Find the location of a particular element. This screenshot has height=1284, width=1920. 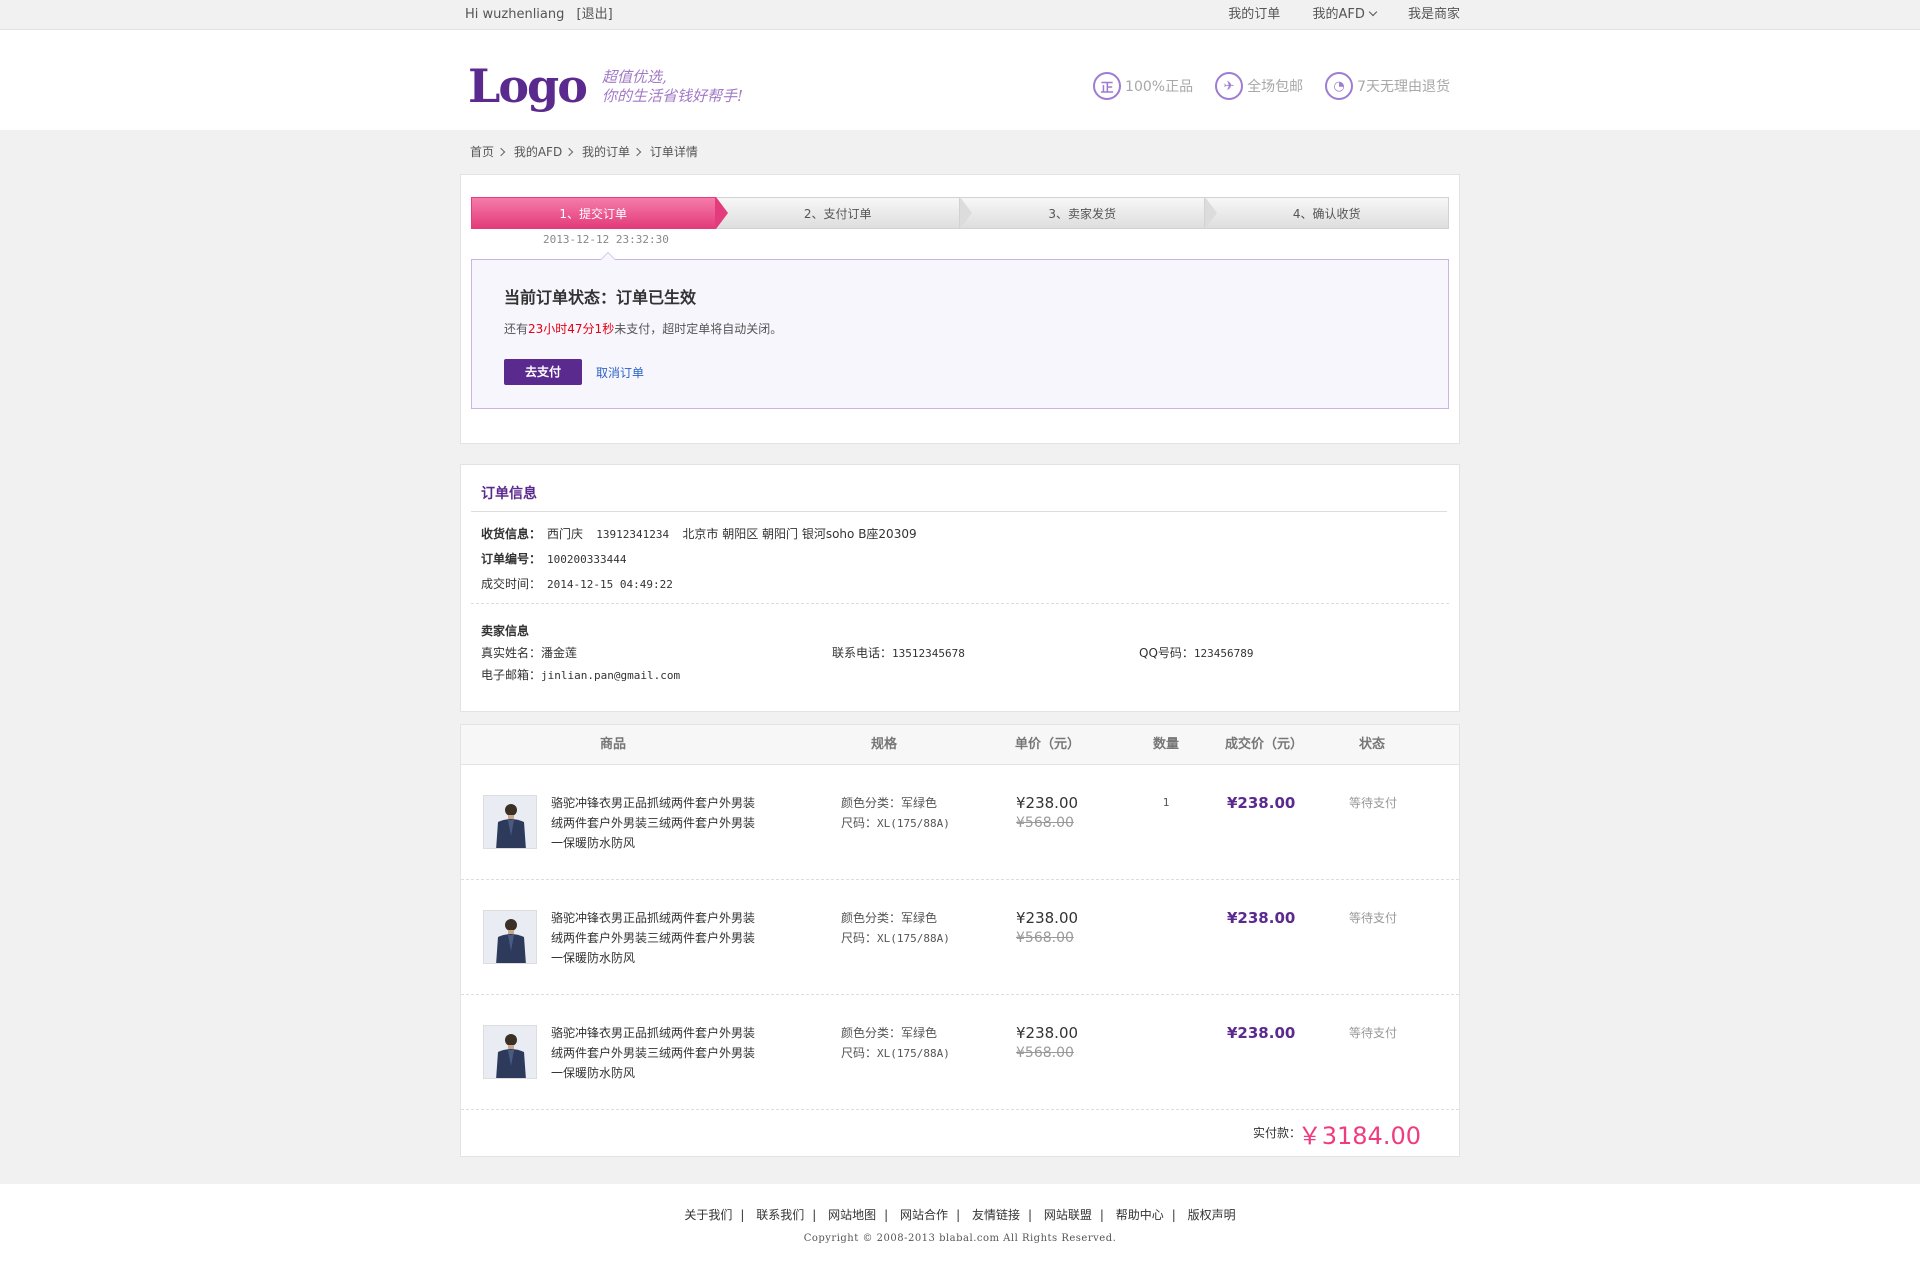

order-number: 100200333444 is located at coordinates (587, 559).